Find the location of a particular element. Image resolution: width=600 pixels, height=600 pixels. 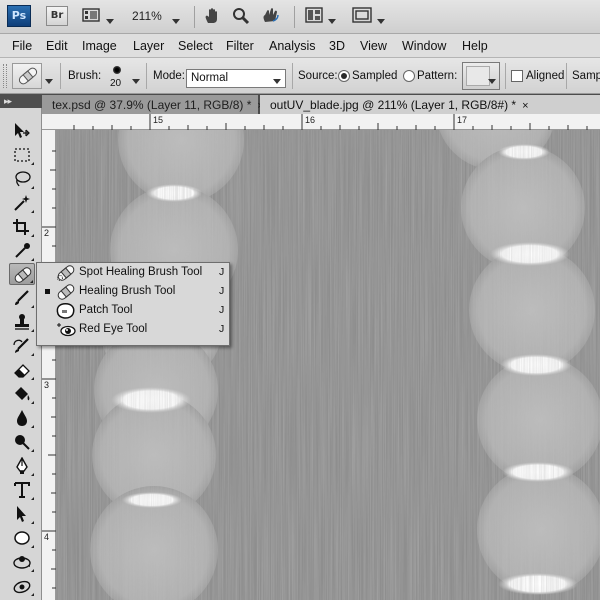

red-eye-icon is located at coordinates (66, 330).